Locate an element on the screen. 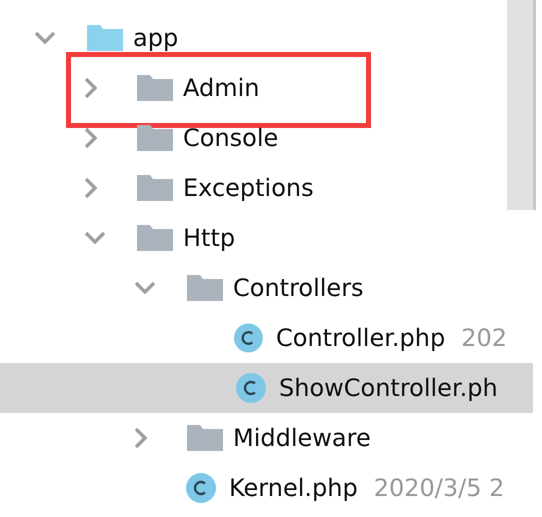 The width and height of the screenshot is (542, 517). tree-row: Console is located at coordinates (253, 138).